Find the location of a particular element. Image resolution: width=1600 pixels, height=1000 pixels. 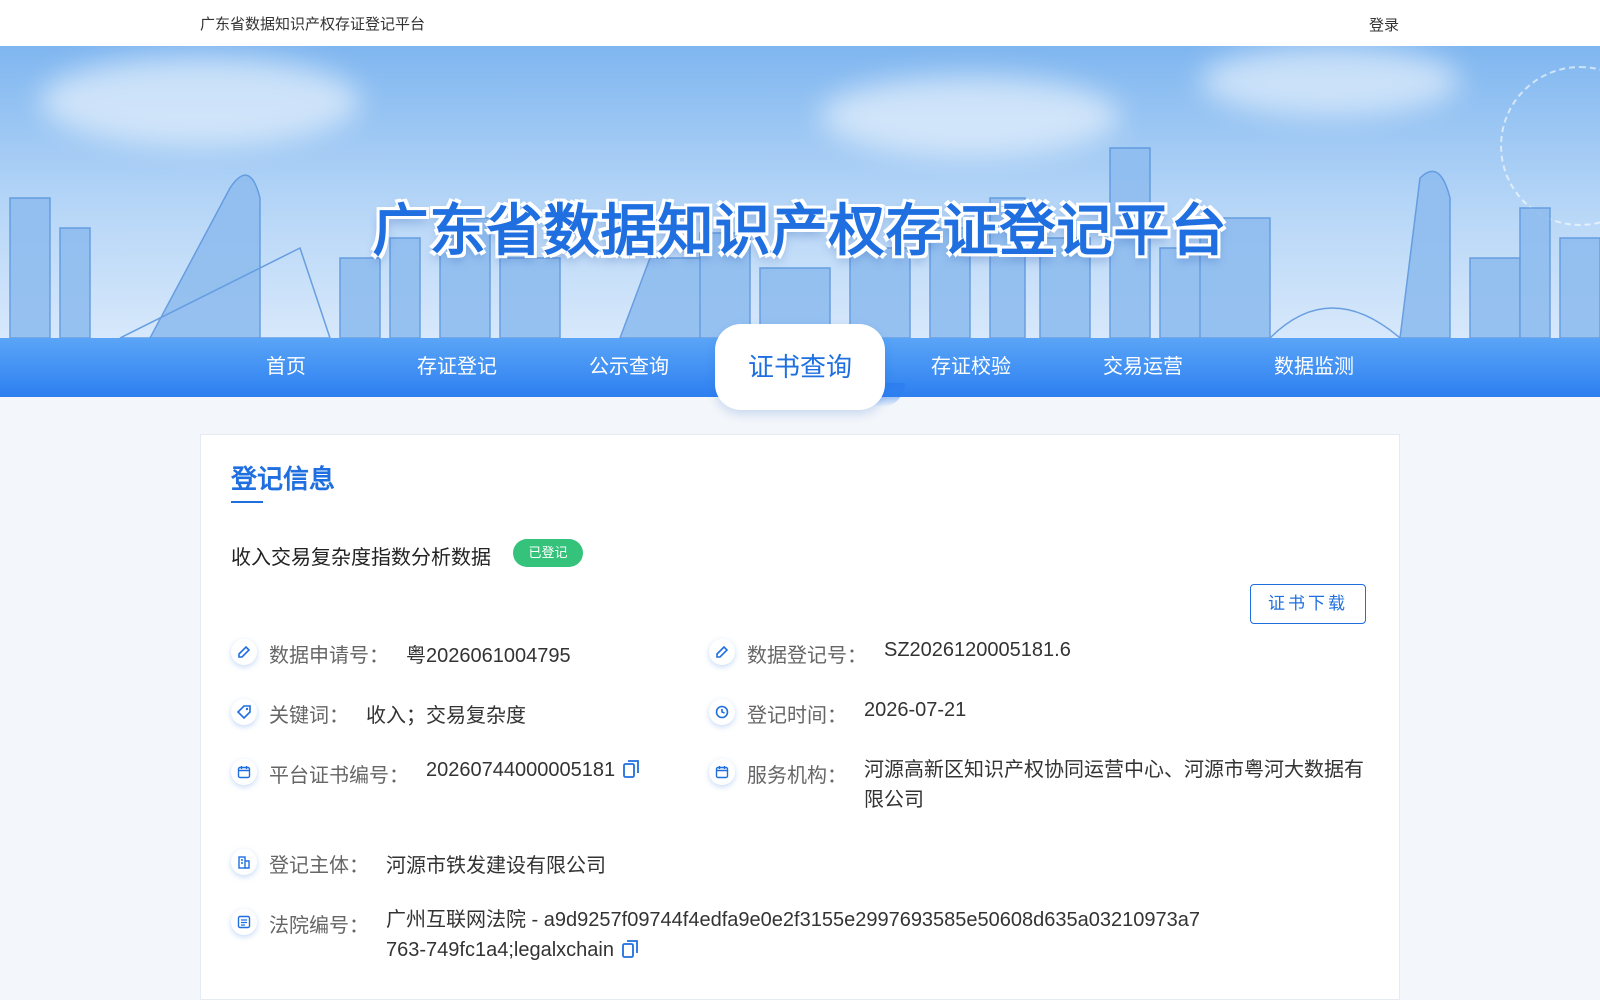

field-keywords: 关键词： 收入；交易复杂度 is located at coordinates (451, 714).